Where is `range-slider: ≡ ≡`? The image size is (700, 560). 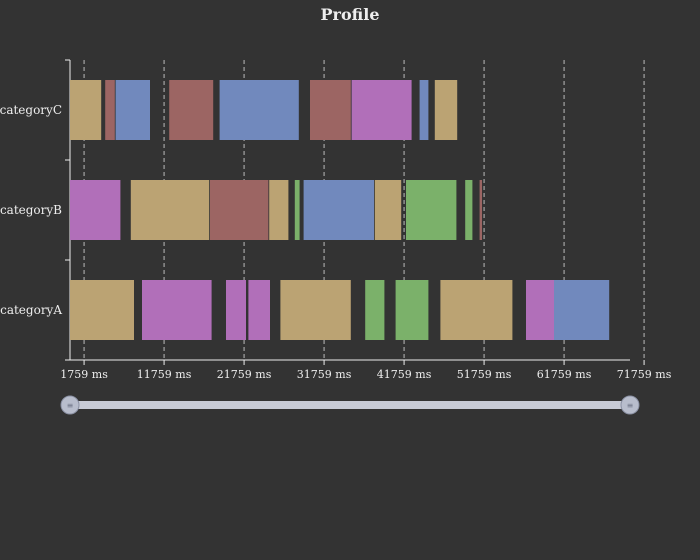
range-slider: ≡ ≡ is located at coordinates (350, 405).